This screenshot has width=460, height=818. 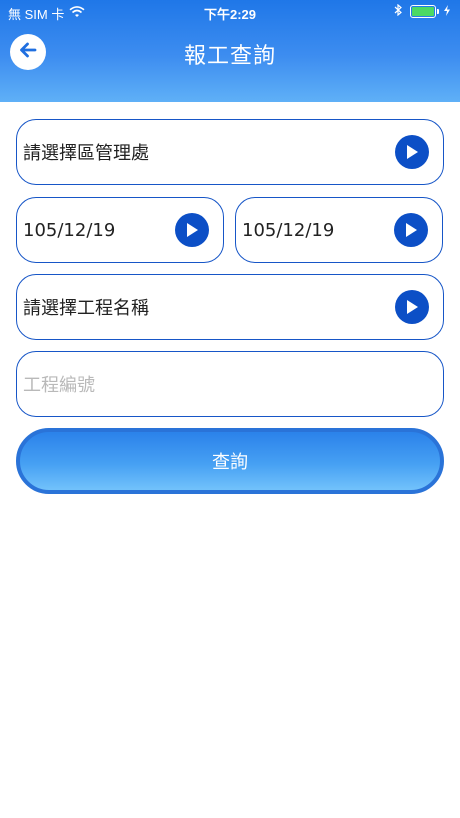 I want to click on status-bar: 無 SIM 卡 下午2:29, so click(x=230, y=12).